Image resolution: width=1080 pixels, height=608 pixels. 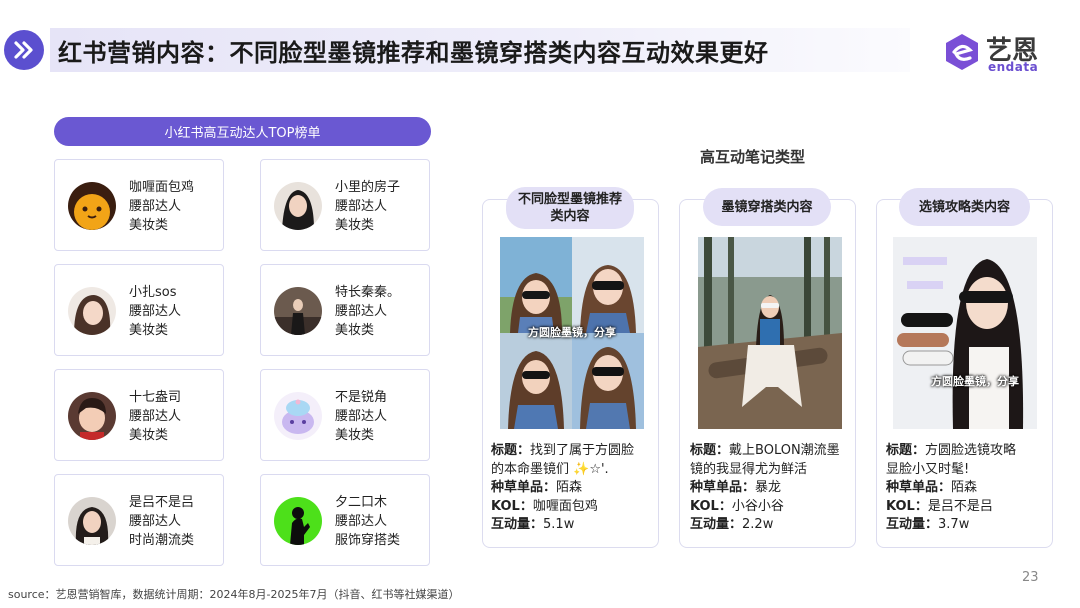 What do you see at coordinates (1030, 577) in the screenshot?
I see `page-number: 23` at bounding box center [1030, 577].